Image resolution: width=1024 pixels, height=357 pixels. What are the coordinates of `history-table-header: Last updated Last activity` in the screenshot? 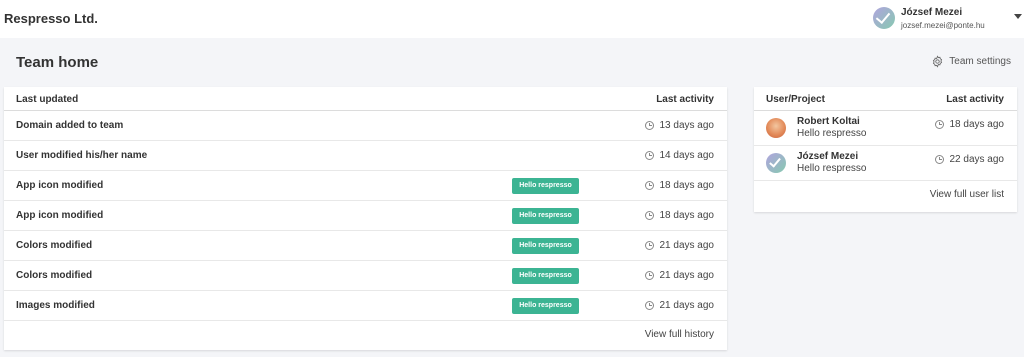 It's located at (365, 99).